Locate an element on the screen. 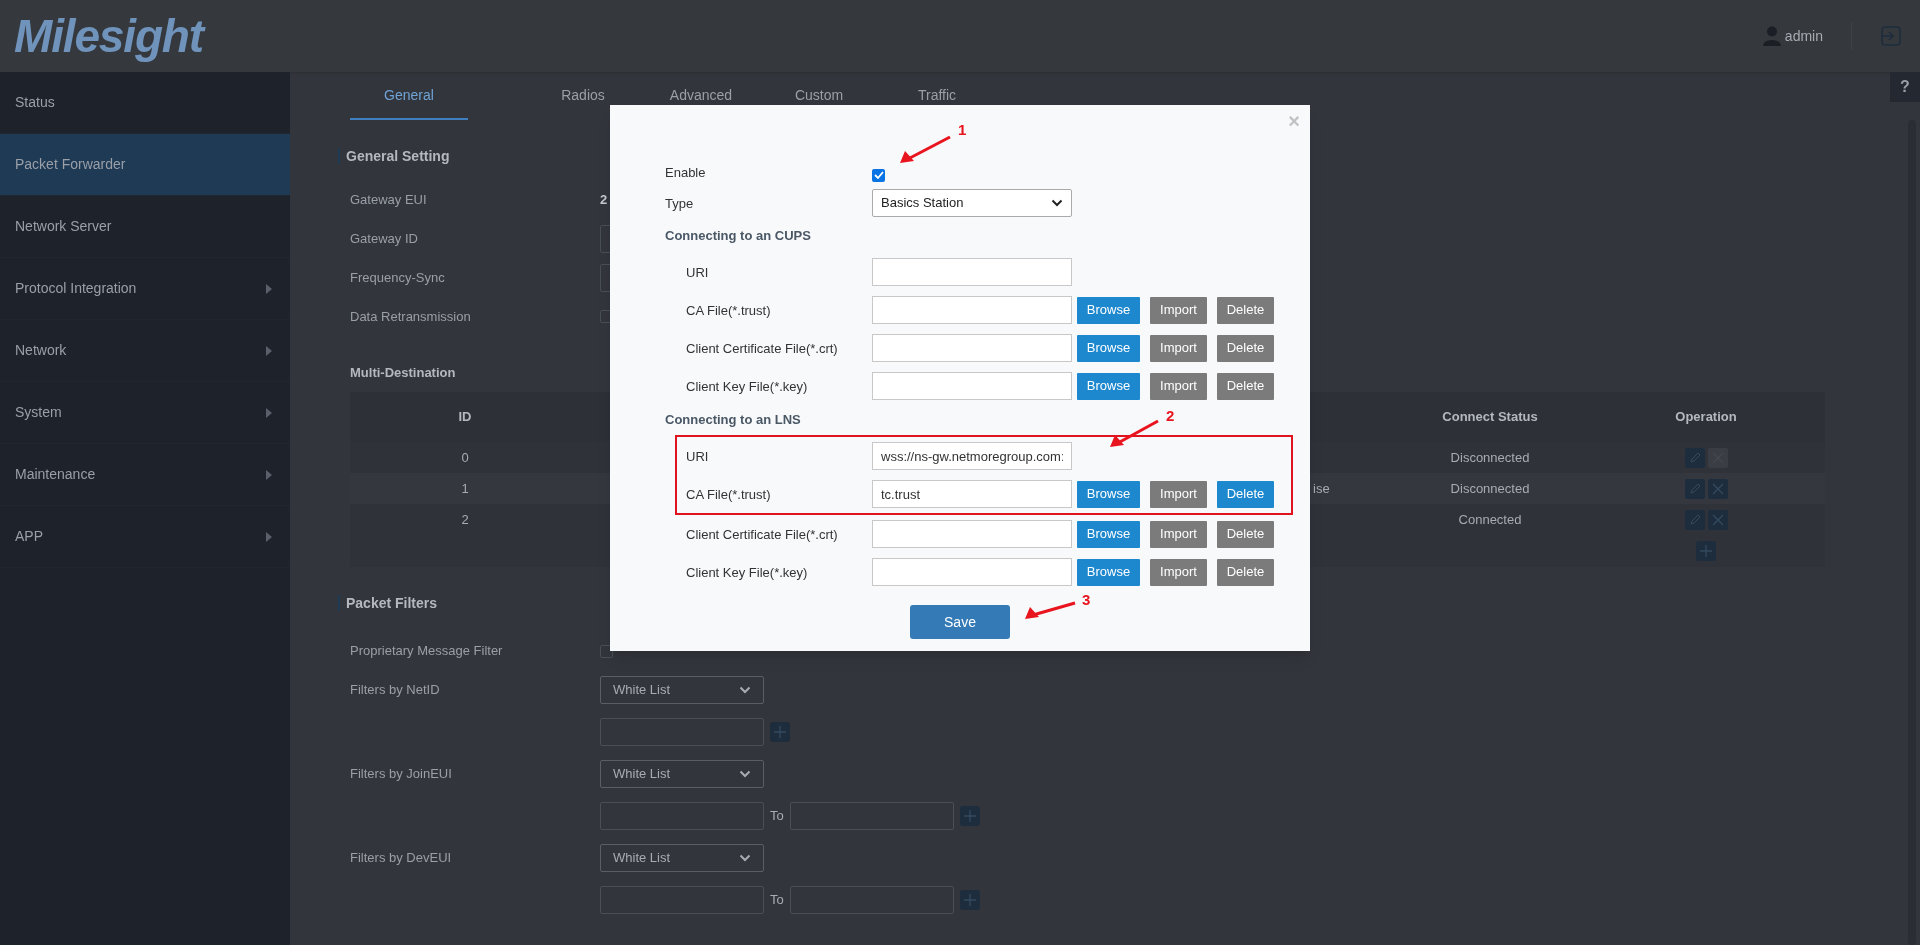 The height and width of the screenshot is (945, 1920). step-number: 3 is located at coordinates (1086, 600).